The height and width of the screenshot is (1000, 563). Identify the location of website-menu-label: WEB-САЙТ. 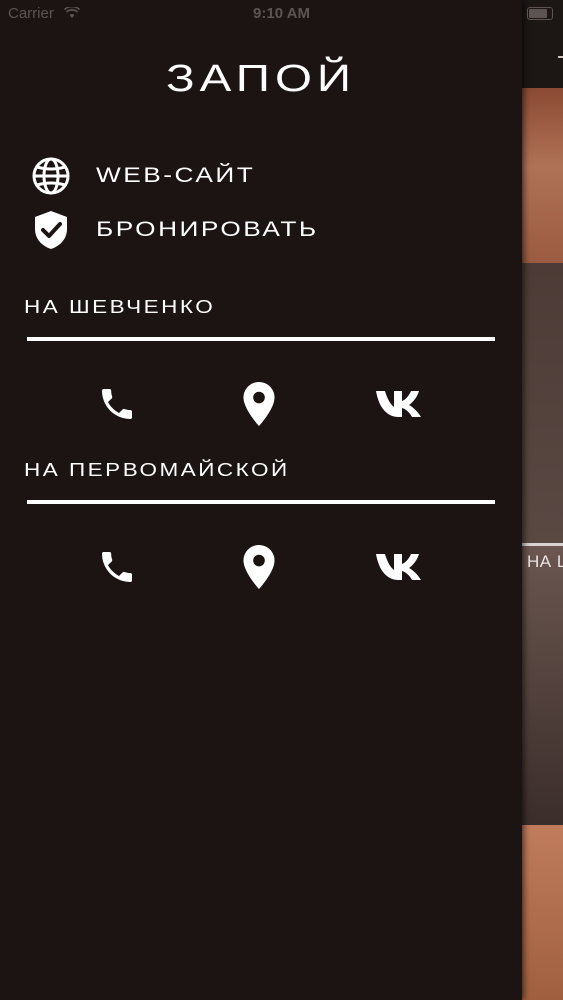
(176, 175).